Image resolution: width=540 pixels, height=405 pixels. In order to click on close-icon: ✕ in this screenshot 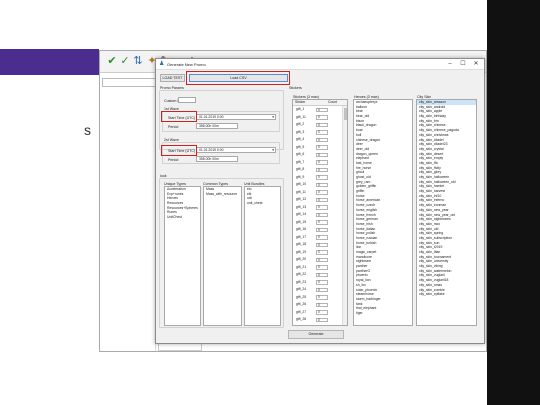, I will do `click(476, 64)`.